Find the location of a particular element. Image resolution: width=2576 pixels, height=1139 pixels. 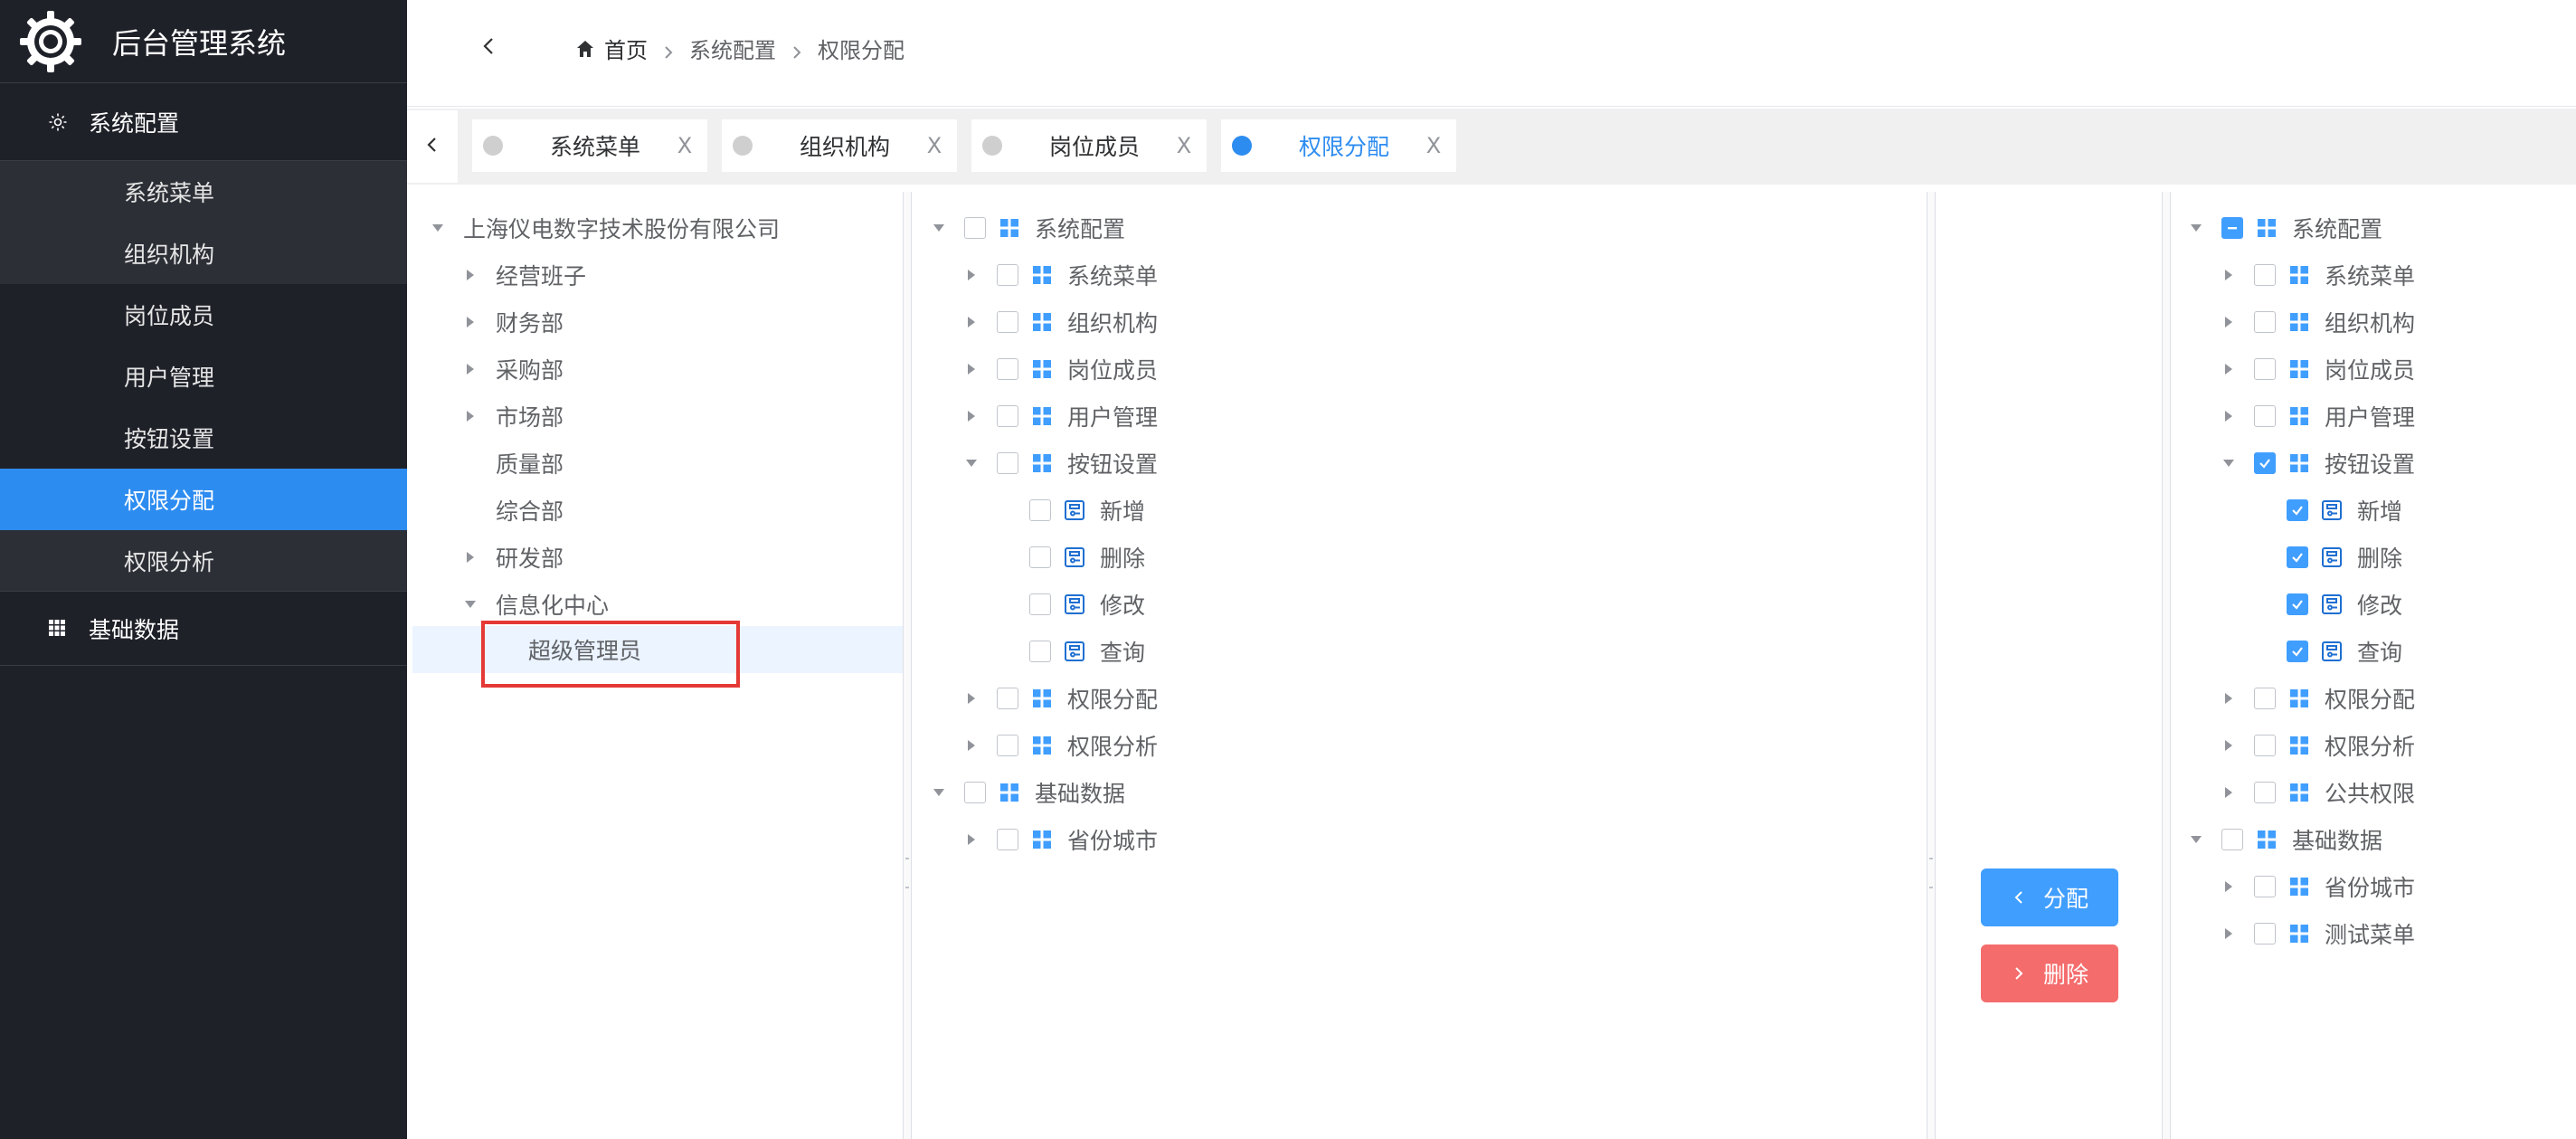

org-node-purchasing: 采购部 is located at coordinates (512, 369).